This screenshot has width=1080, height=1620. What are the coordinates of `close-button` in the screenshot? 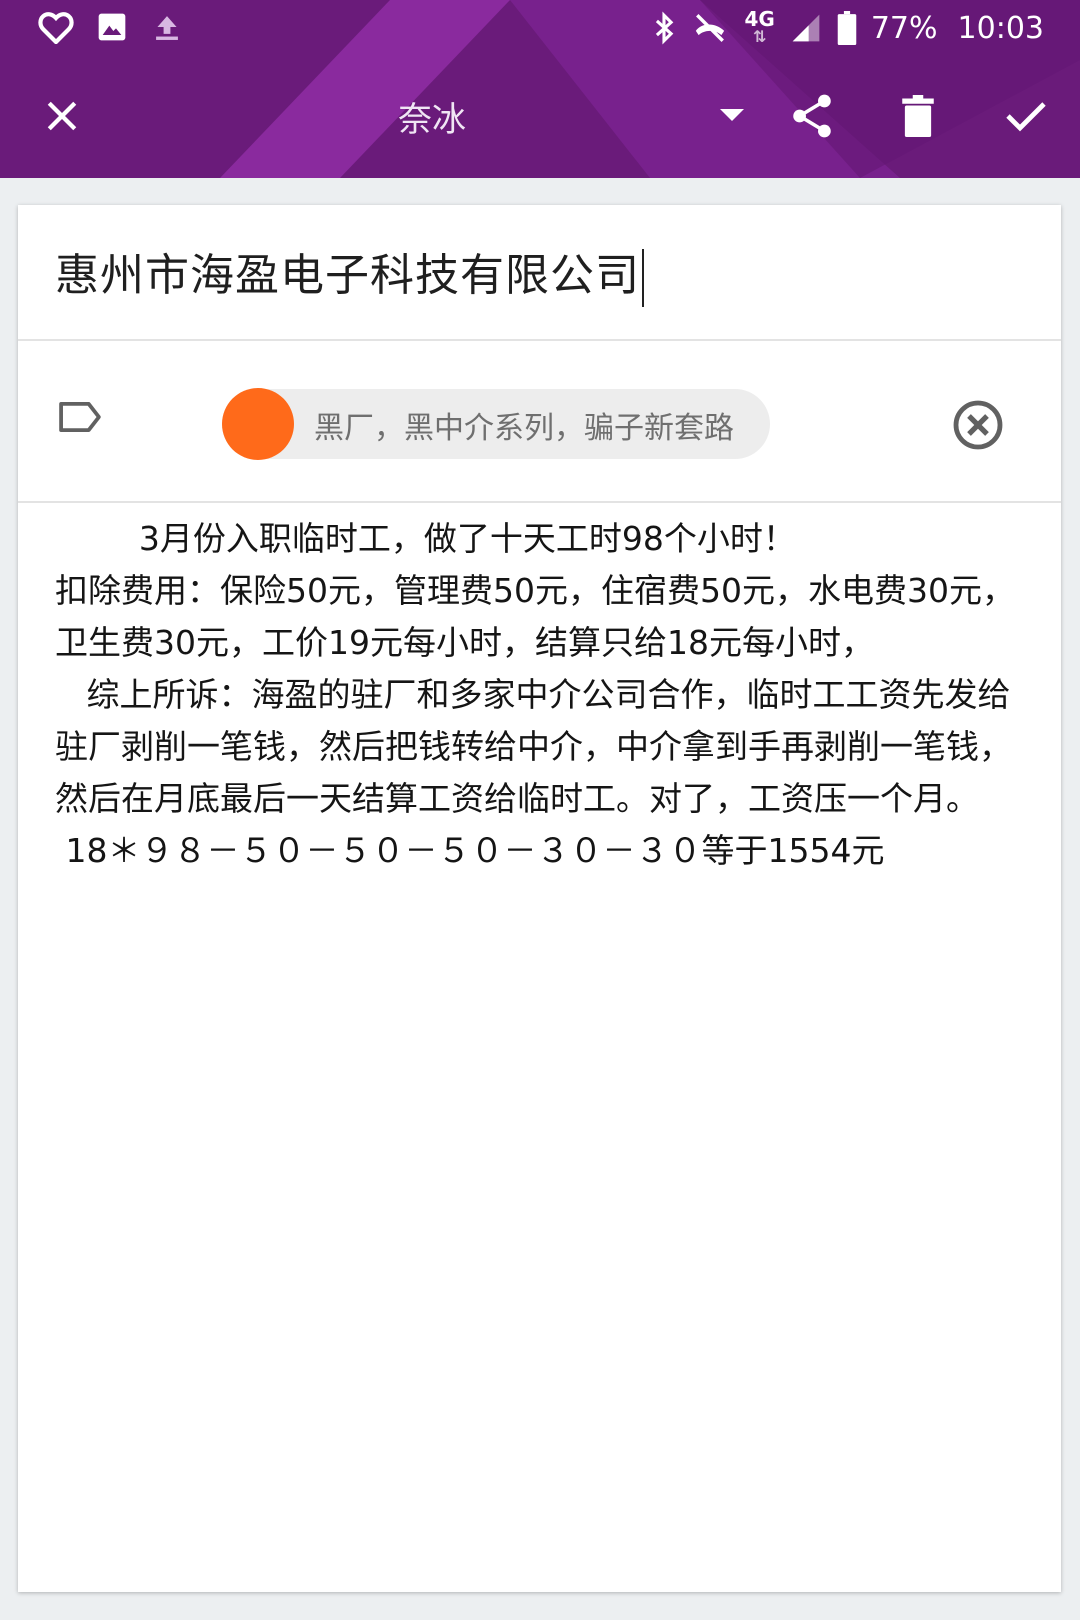 It's located at (62, 116).